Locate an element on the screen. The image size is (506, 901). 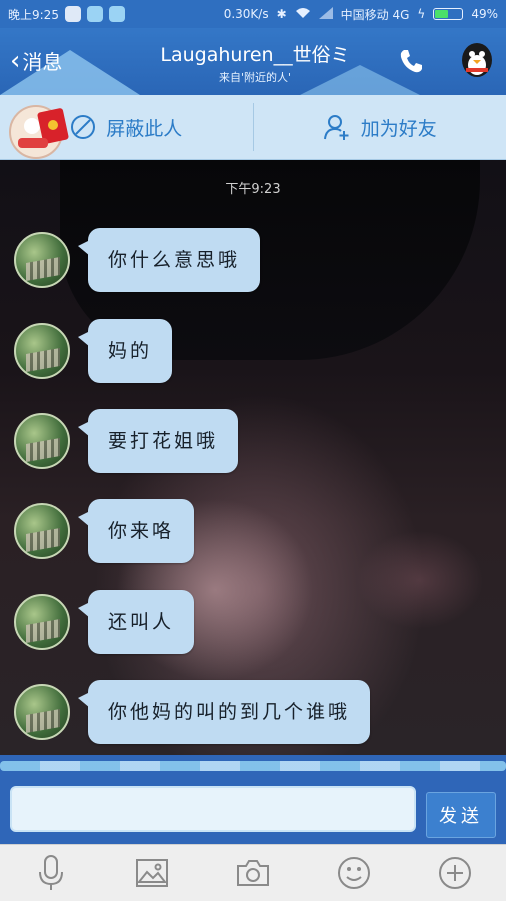
penguin-icon is located at coordinates (477, 60).